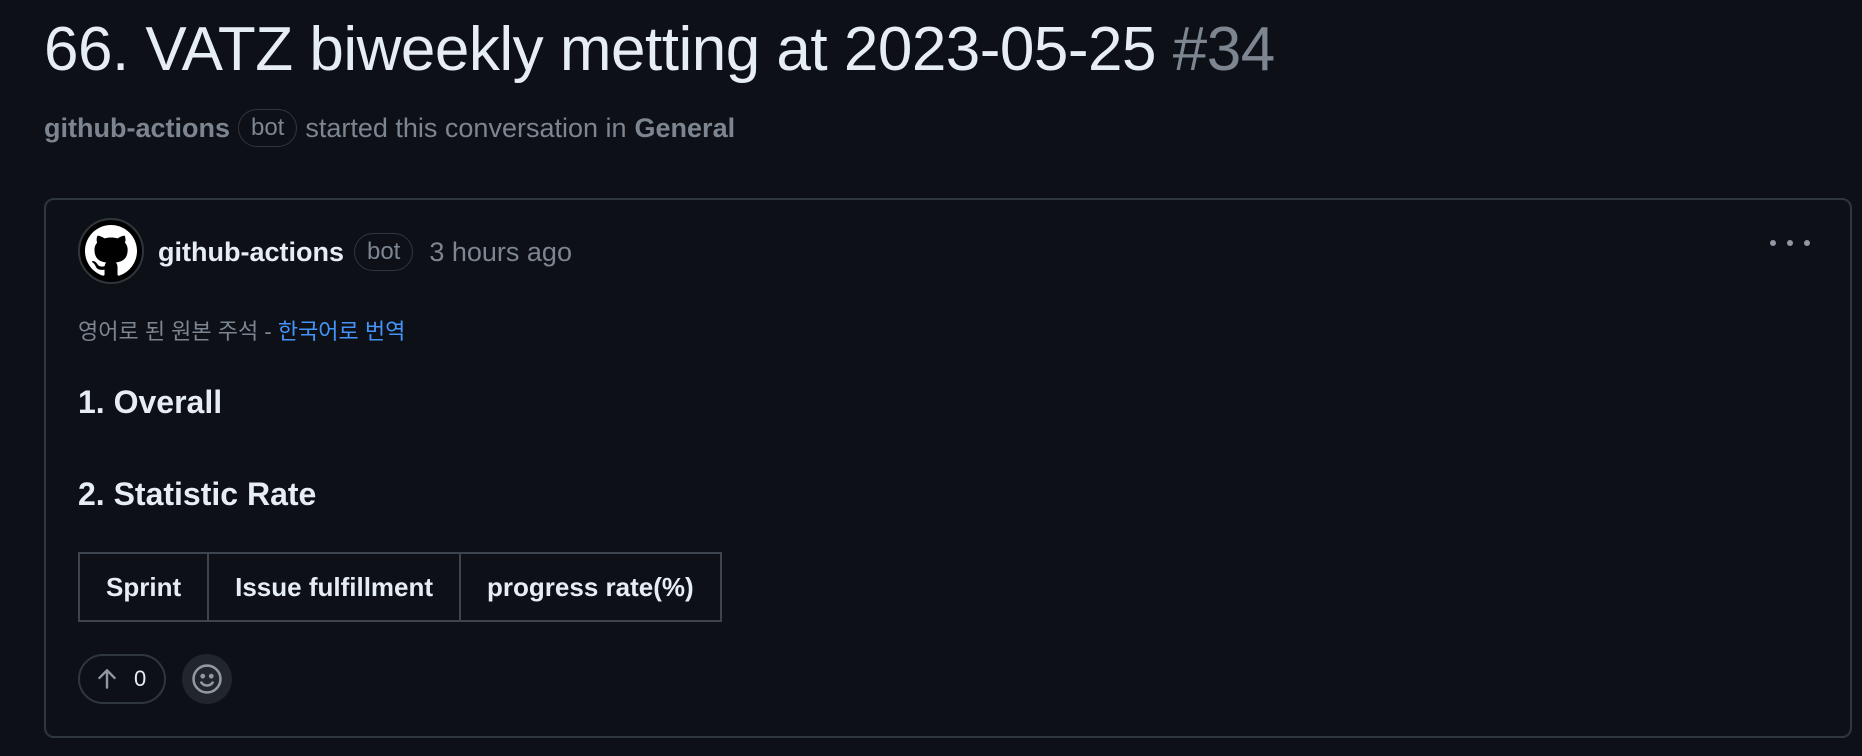 Image resolution: width=1862 pixels, height=756 pixels. Describe the element at coordinates (251, 252) in the screenshot. I see `comment-author: github-actions` at that location.